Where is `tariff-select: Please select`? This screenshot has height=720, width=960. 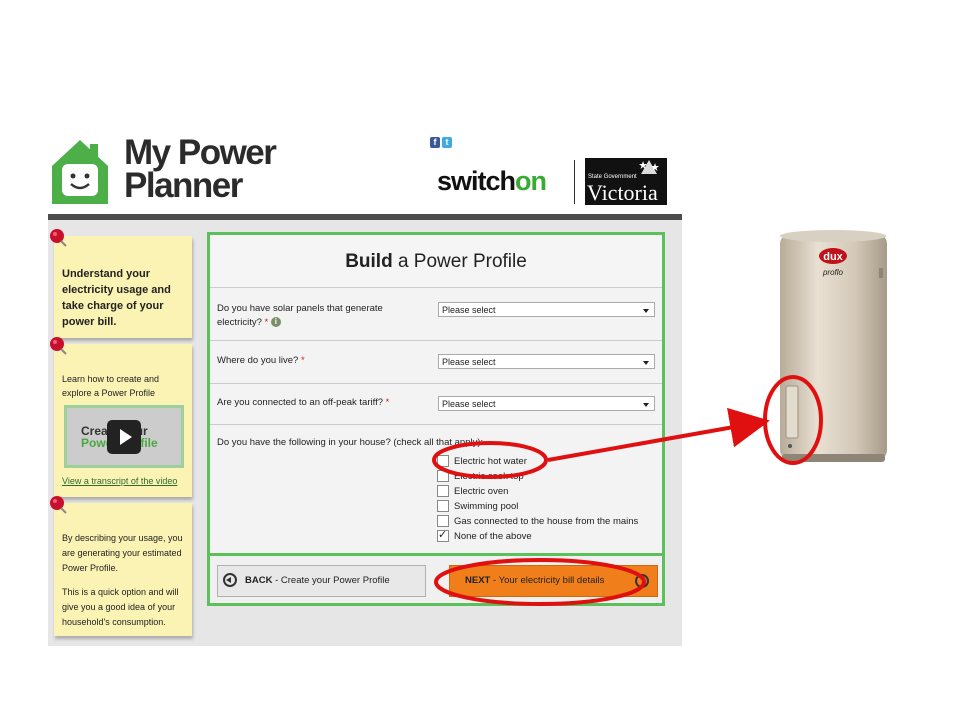
tariff-select: Please select is located at coordinates (546, 403).